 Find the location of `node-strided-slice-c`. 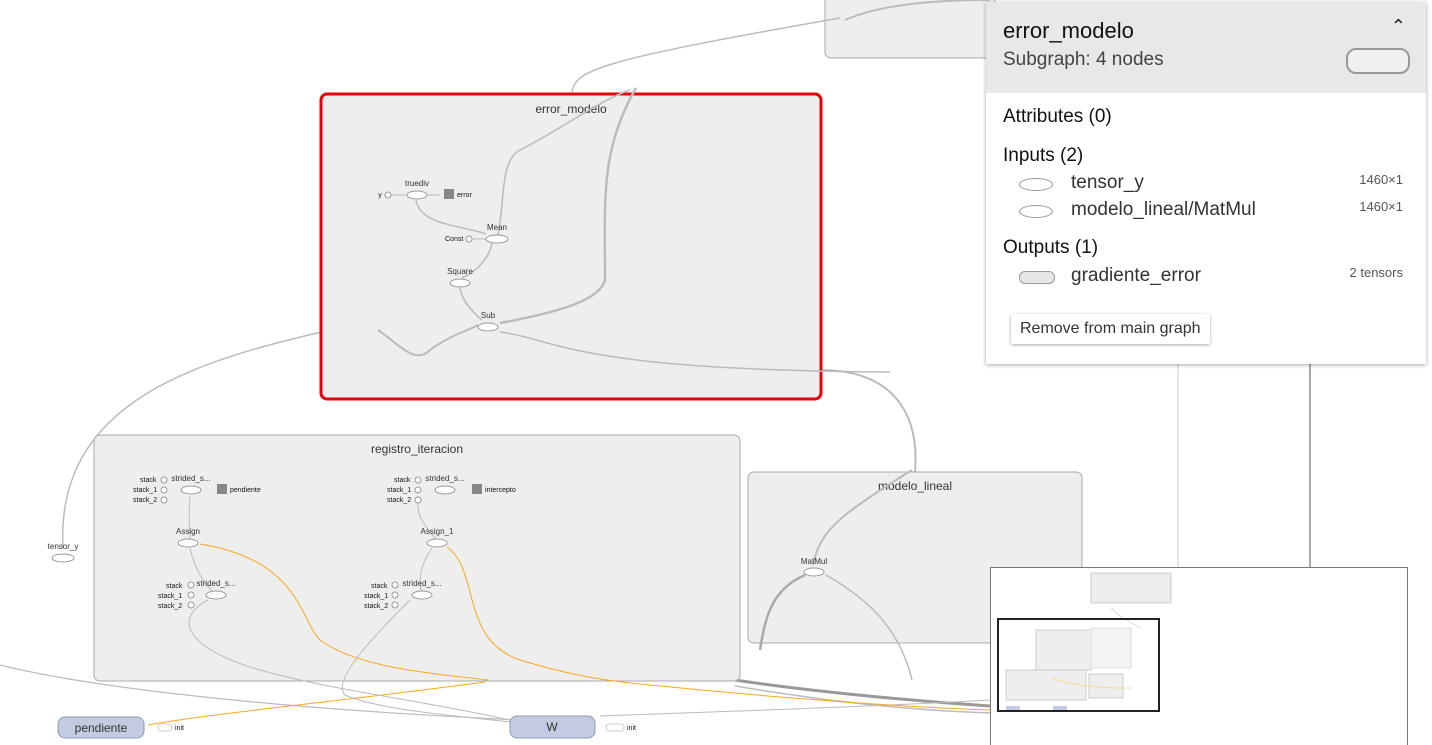

node-strided-slice-c is located at coordinates (445, 490).